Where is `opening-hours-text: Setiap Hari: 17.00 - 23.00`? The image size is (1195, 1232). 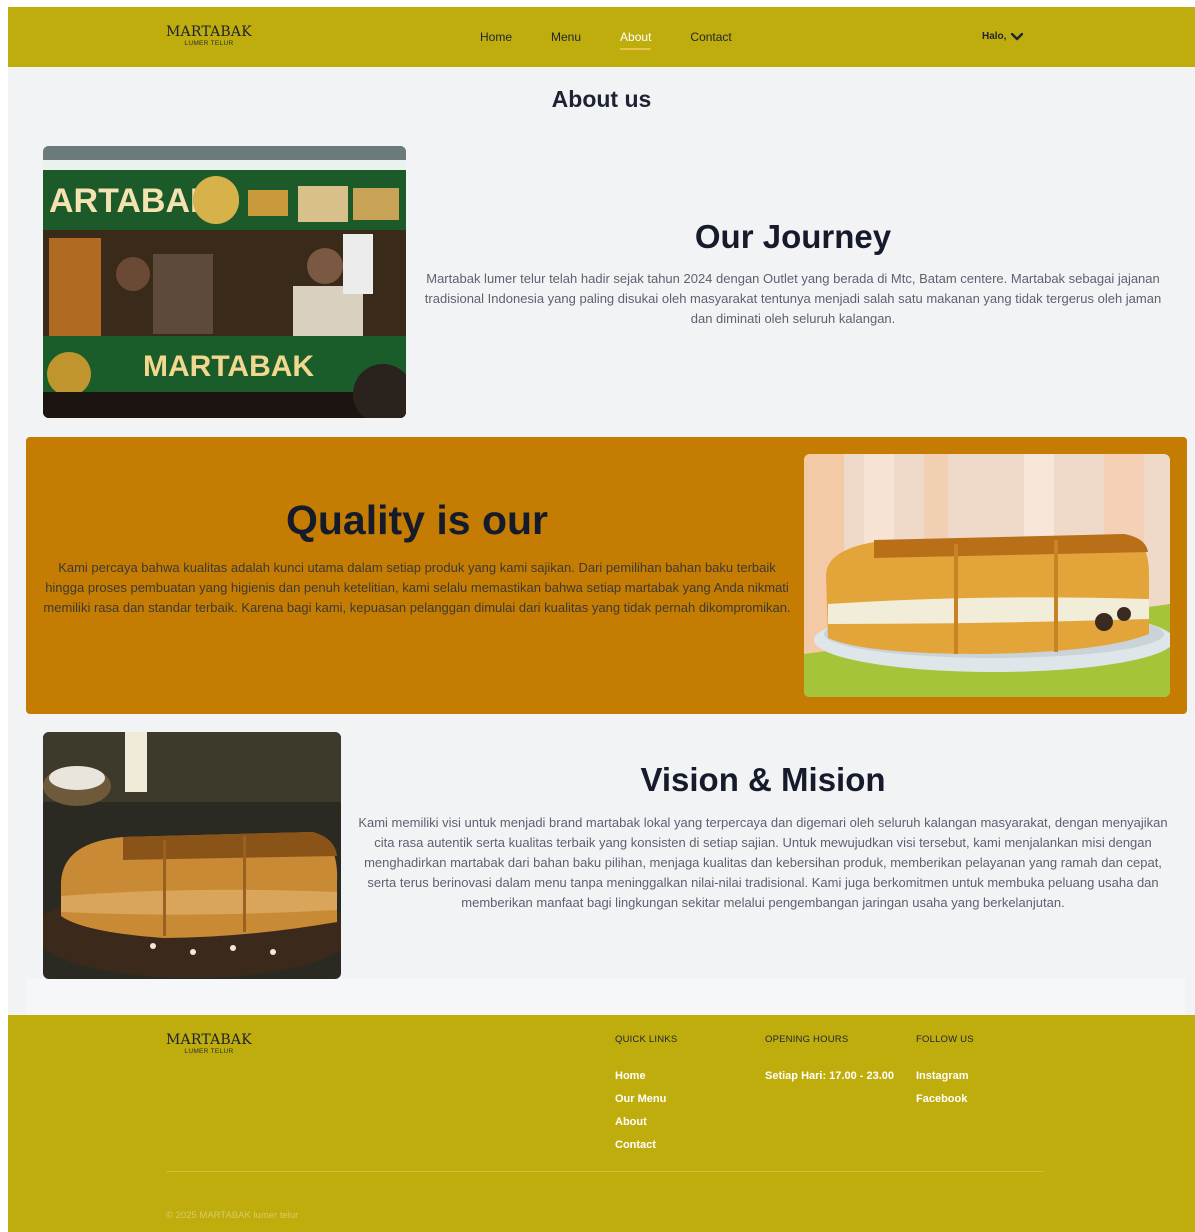
opening-hours-text: Setiap Hari: 17.00 - 23.00 is located at coordinates (830, 1076).